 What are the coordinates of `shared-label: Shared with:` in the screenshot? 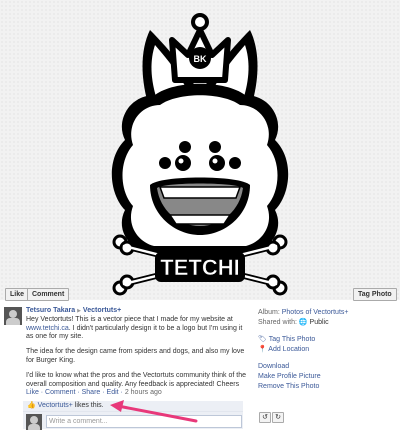 It's located at (277, 322).